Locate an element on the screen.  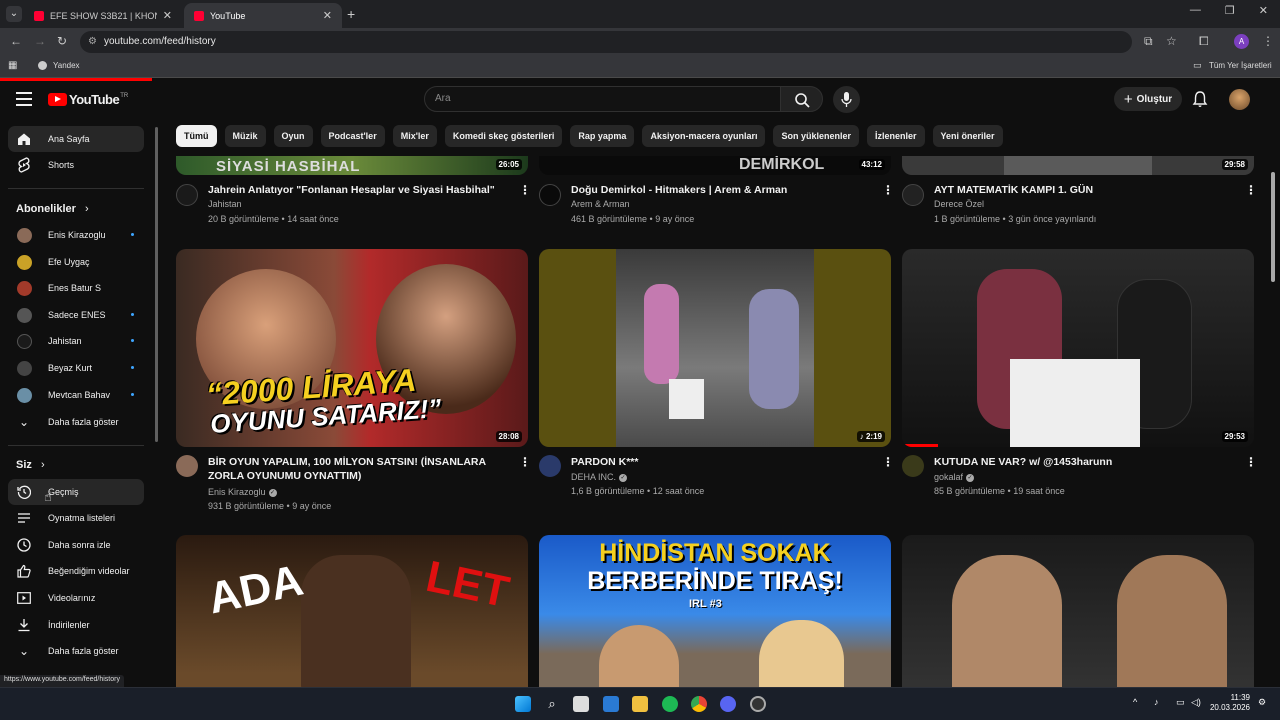
extensions-icon: ⧠ is located at coordinates (1204, 41).